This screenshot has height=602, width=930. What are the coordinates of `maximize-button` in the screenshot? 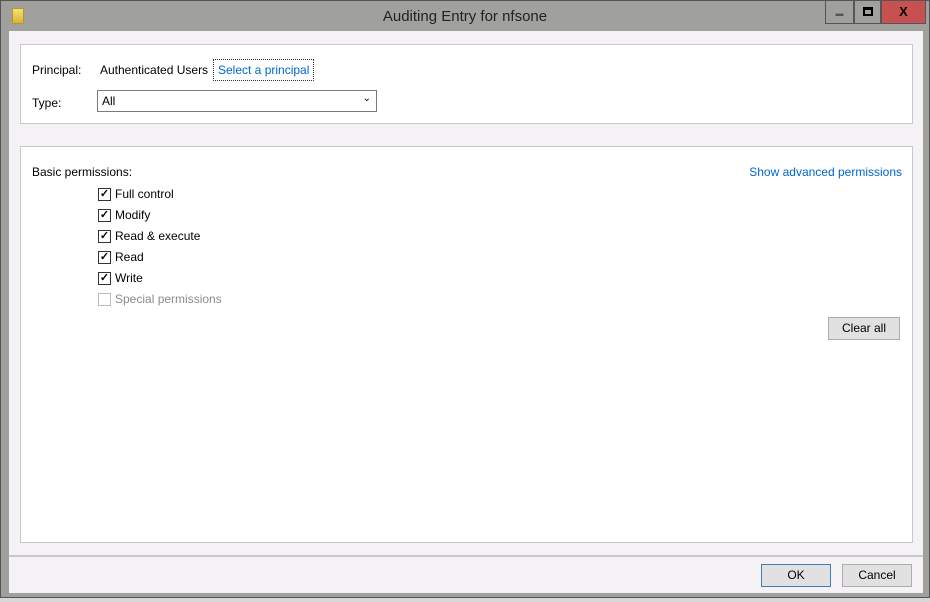 It's located at (867, 12).